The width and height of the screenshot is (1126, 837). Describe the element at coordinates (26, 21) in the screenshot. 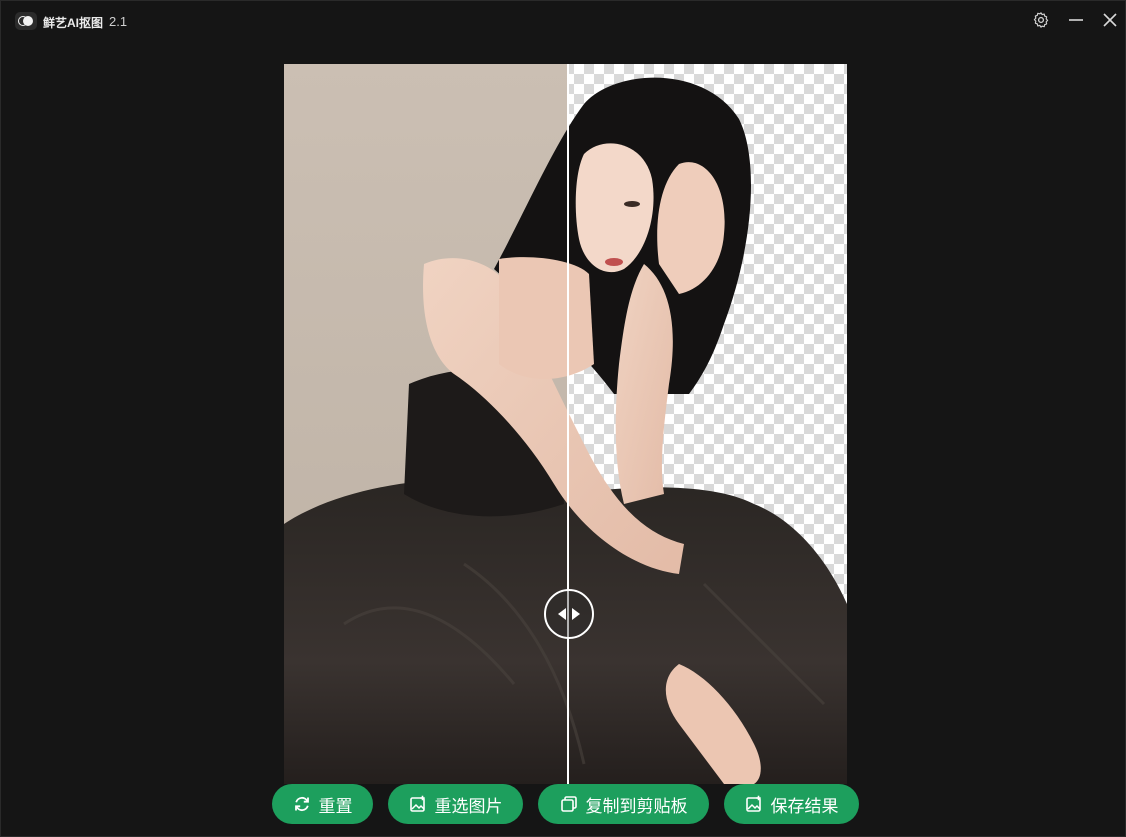

I see `app-logo-icon` at that location.